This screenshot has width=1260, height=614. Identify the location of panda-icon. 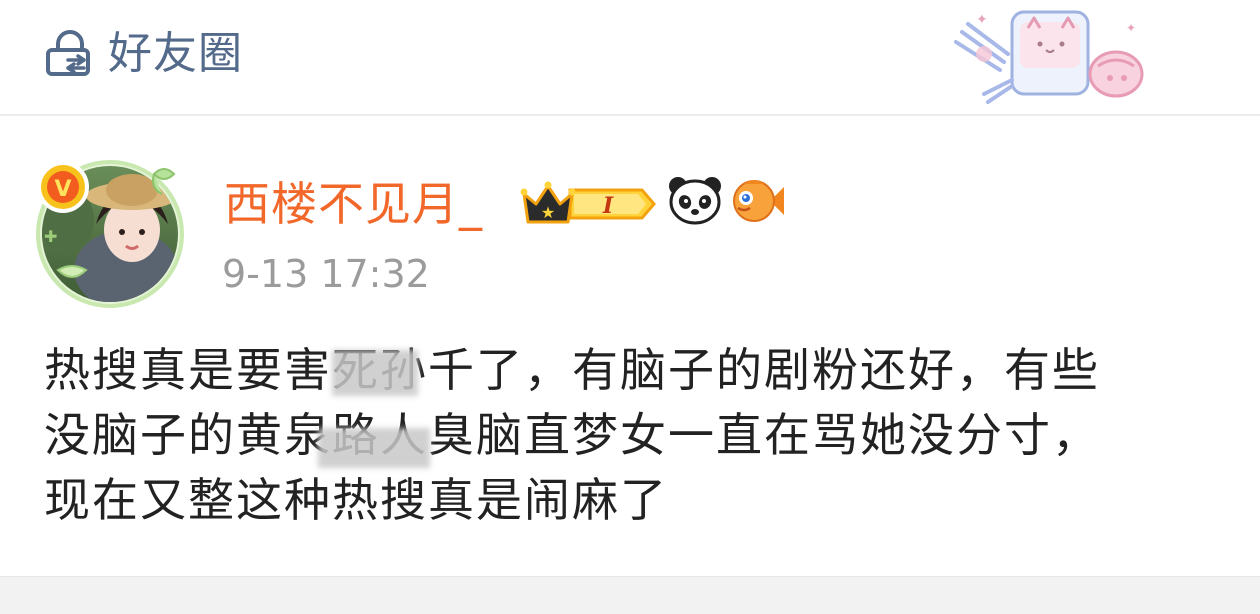
(695, 201).